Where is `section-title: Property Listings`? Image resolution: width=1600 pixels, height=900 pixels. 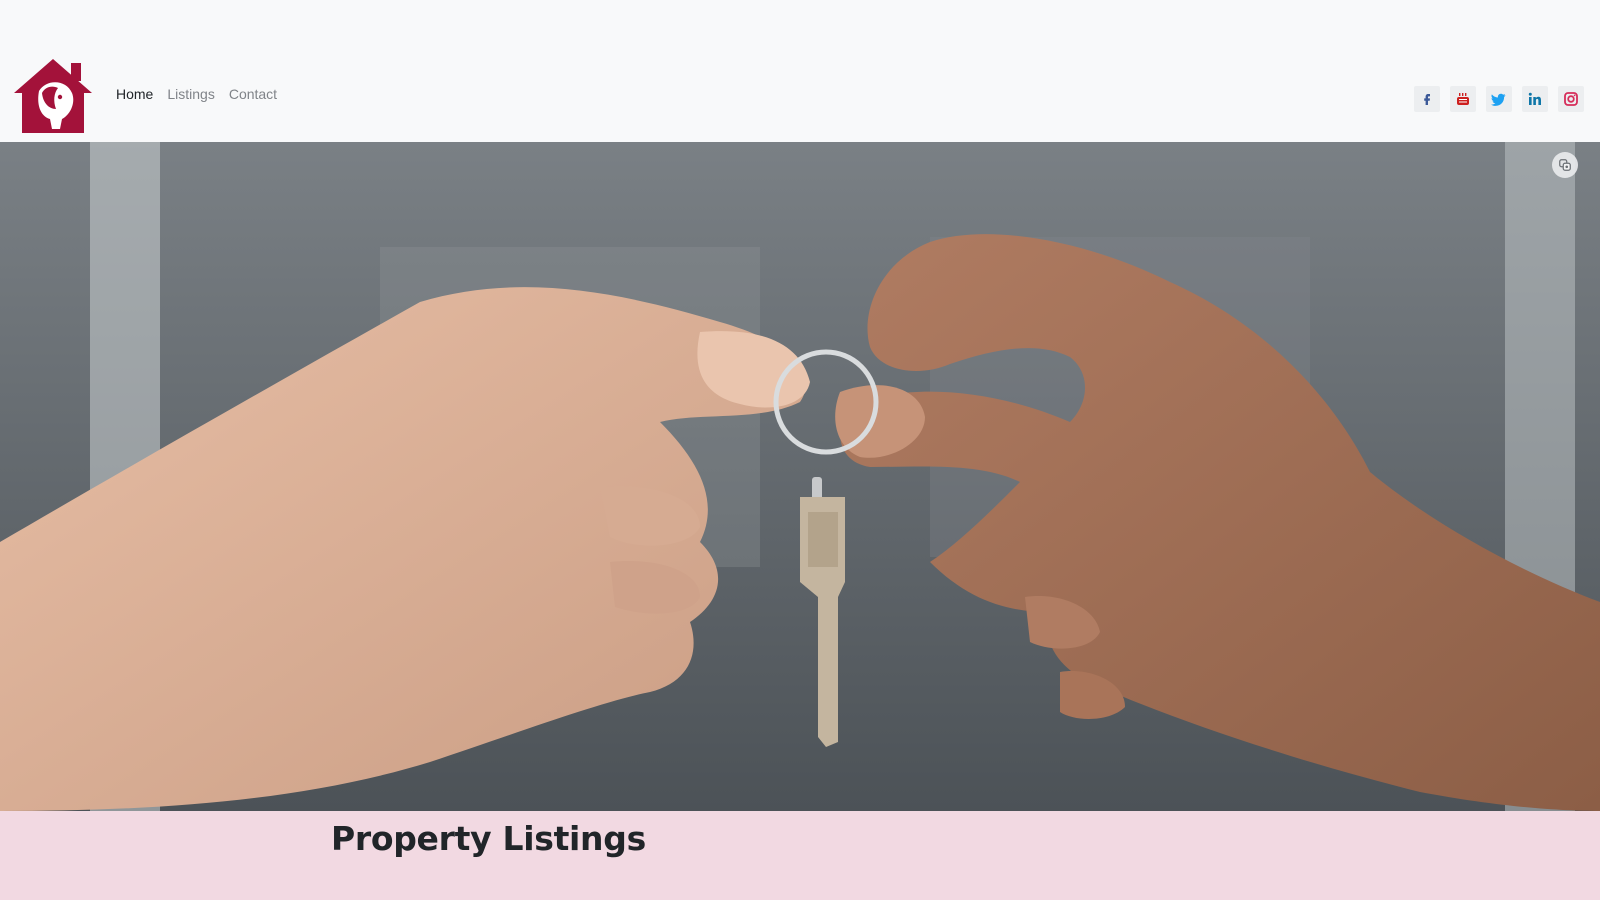
section-title: Property Listings is located at coordinates (488, 838).